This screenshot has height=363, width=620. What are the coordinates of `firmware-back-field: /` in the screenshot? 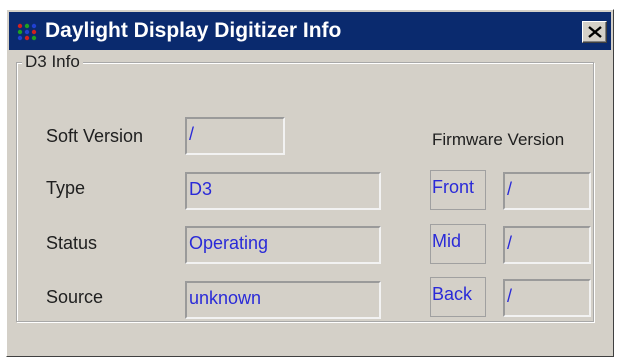 It's located at (547, 298).